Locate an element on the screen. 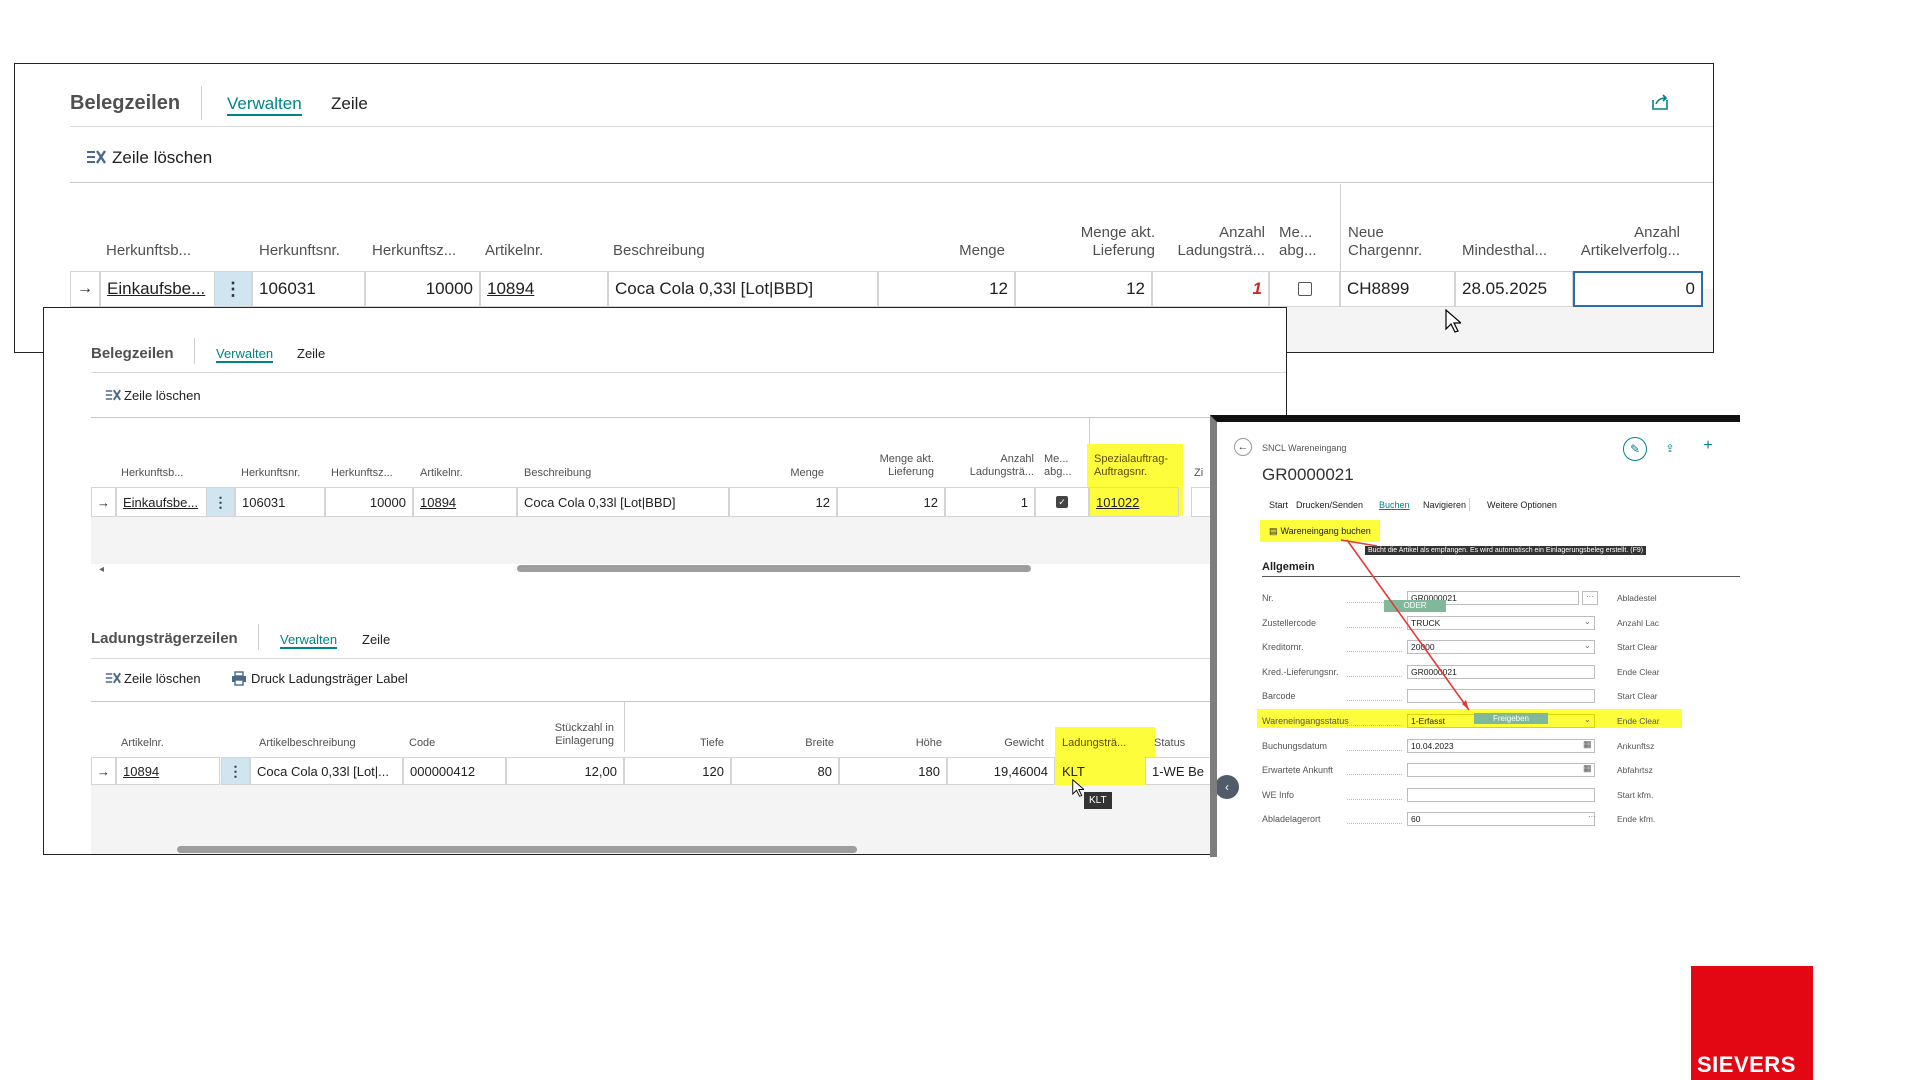 This screenshot has width=1920, height=1080. cell-hoehe: 180 is located at coordinates (893, 771).